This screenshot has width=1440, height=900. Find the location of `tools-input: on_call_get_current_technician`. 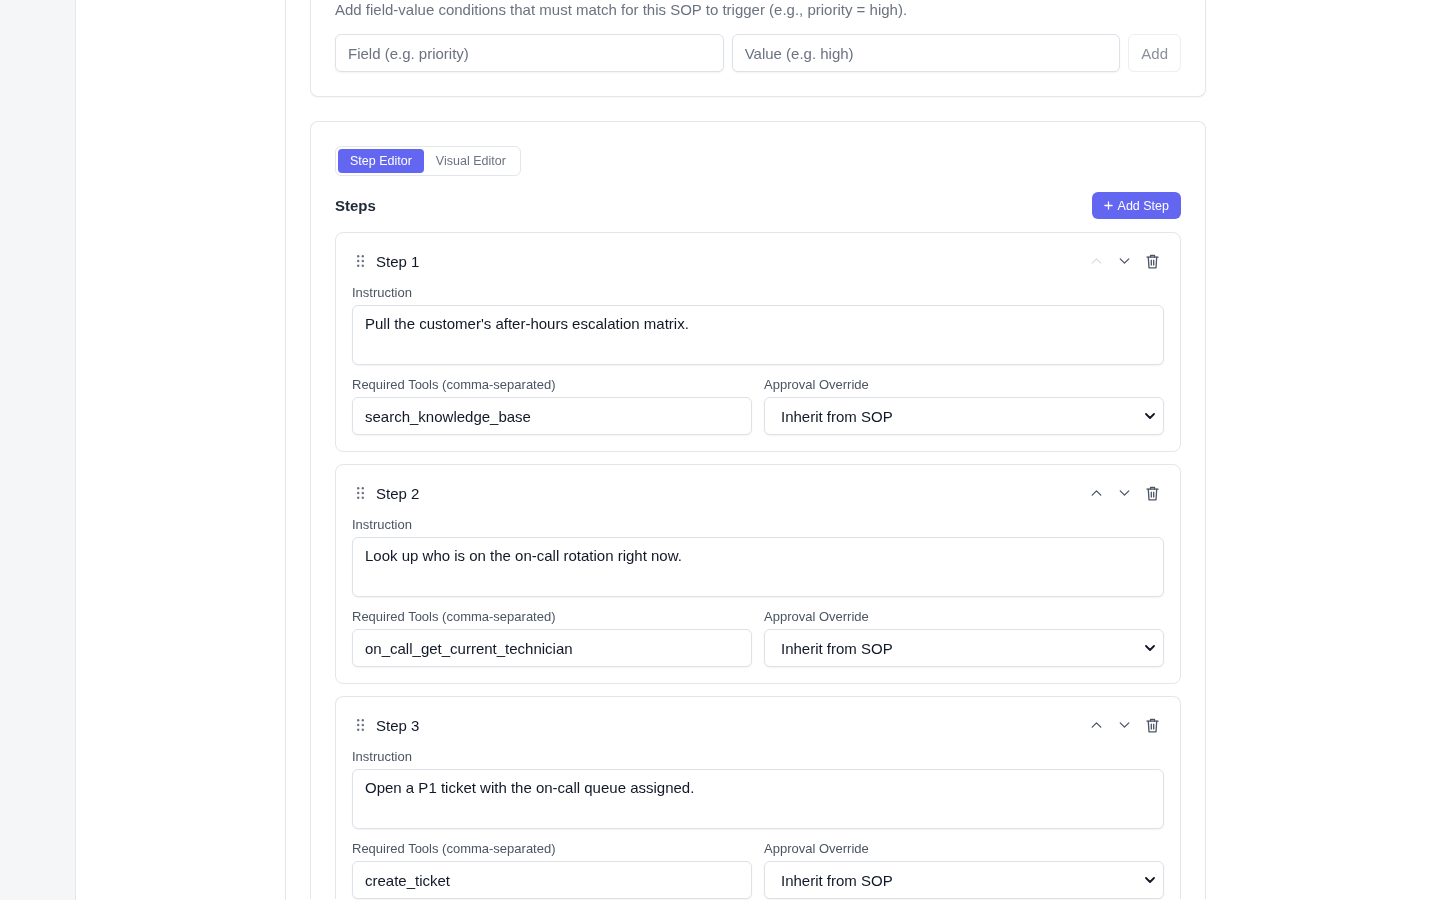

tools-input: on_call_get_current_technician is located at coordinates (552, 648).